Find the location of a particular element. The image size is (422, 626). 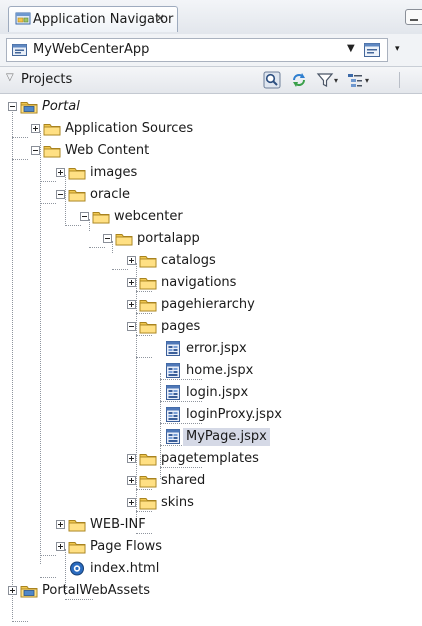

tree-node-label: webcenter is located at coordinates (148, 216).